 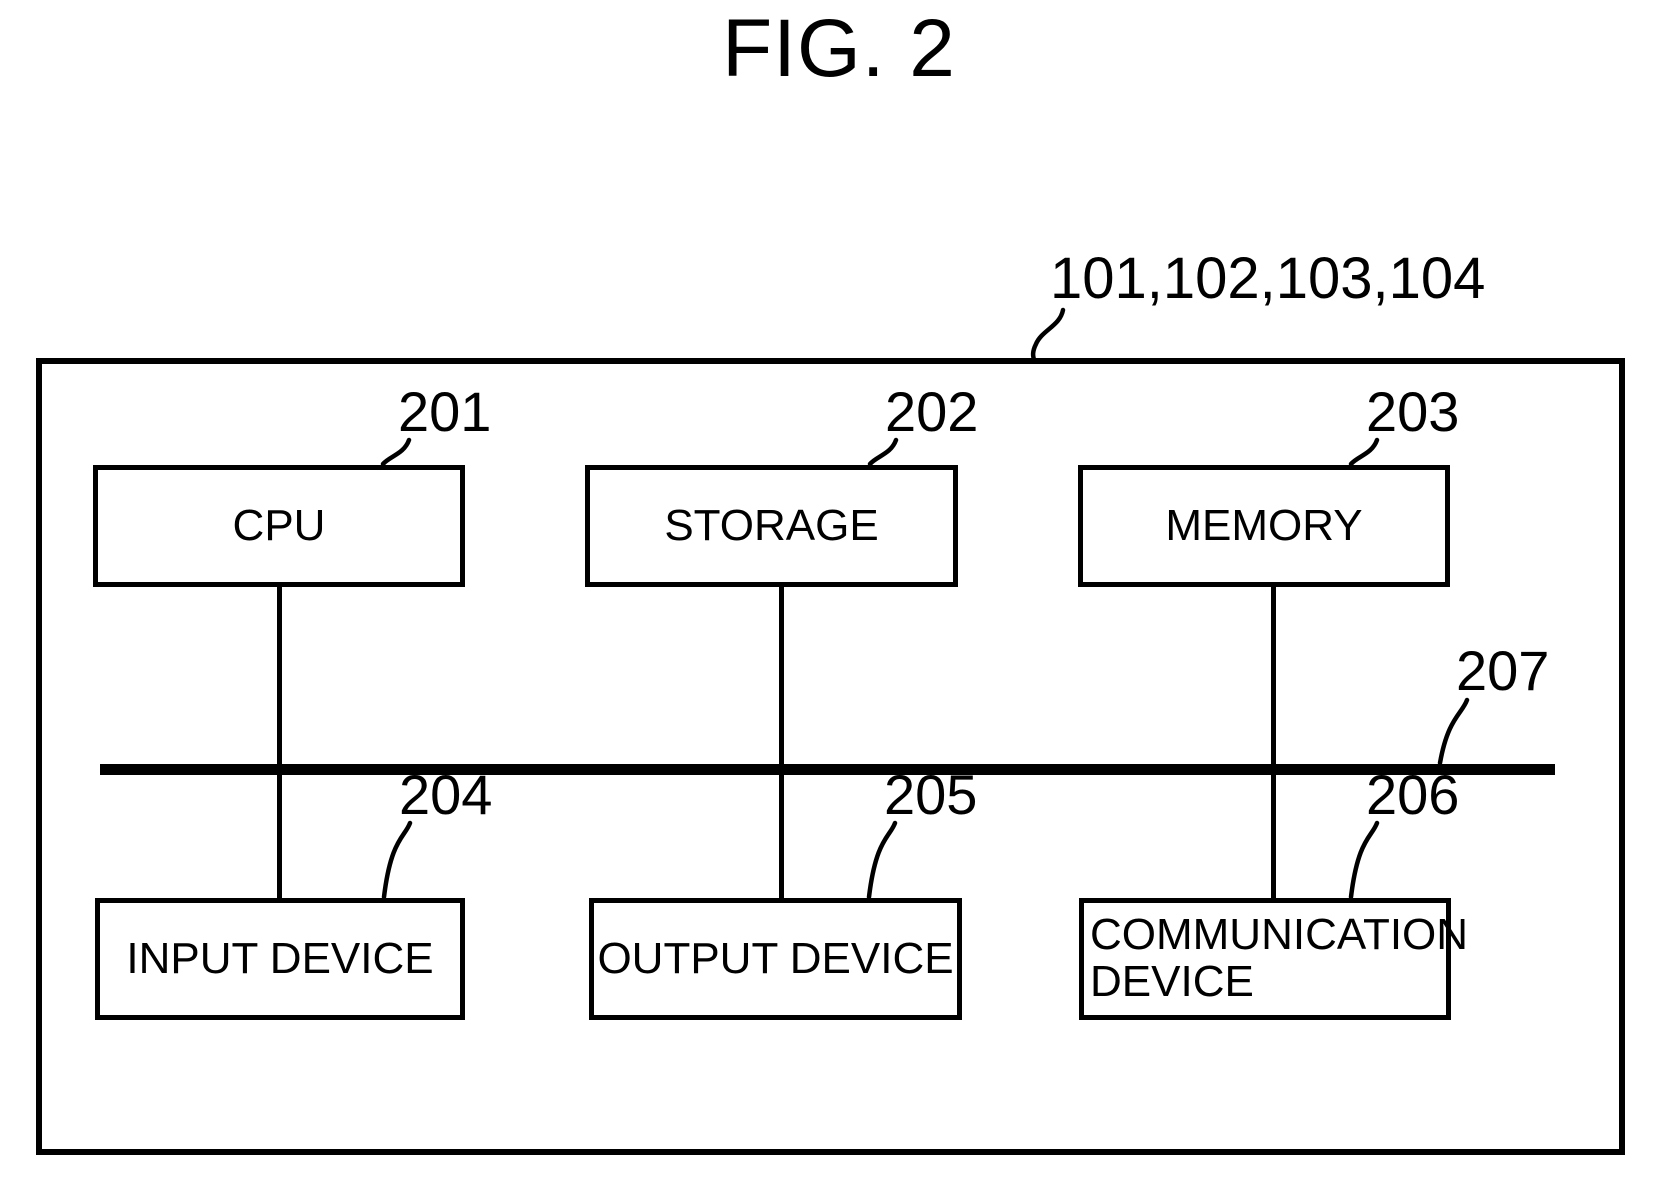 I want to click on component-label-memory: MEMORY, so click(x=1264, y=525).